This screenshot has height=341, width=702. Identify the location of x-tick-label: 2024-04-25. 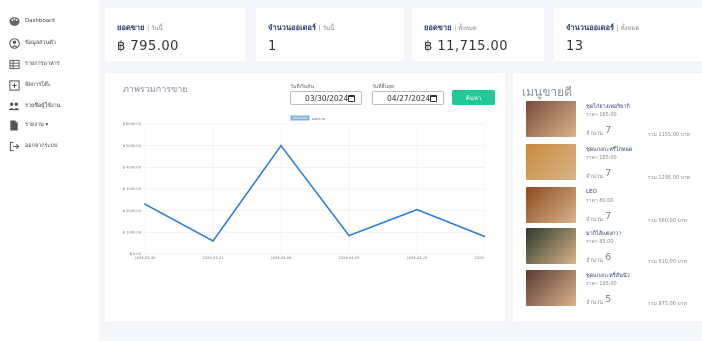
(417, 258).